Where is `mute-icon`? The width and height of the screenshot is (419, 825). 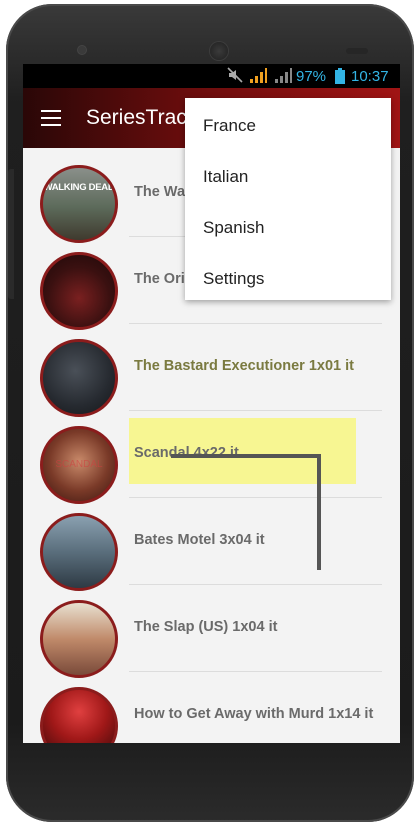 mute-icon is located at coordinates (235, 77).